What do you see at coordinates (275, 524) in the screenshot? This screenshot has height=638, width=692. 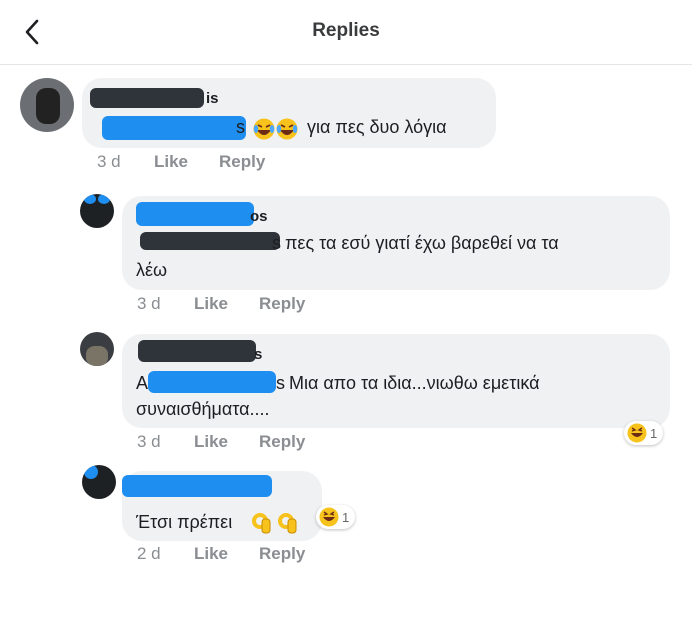 I see `ok-hand-emoji` at bounding box center [275, 524].